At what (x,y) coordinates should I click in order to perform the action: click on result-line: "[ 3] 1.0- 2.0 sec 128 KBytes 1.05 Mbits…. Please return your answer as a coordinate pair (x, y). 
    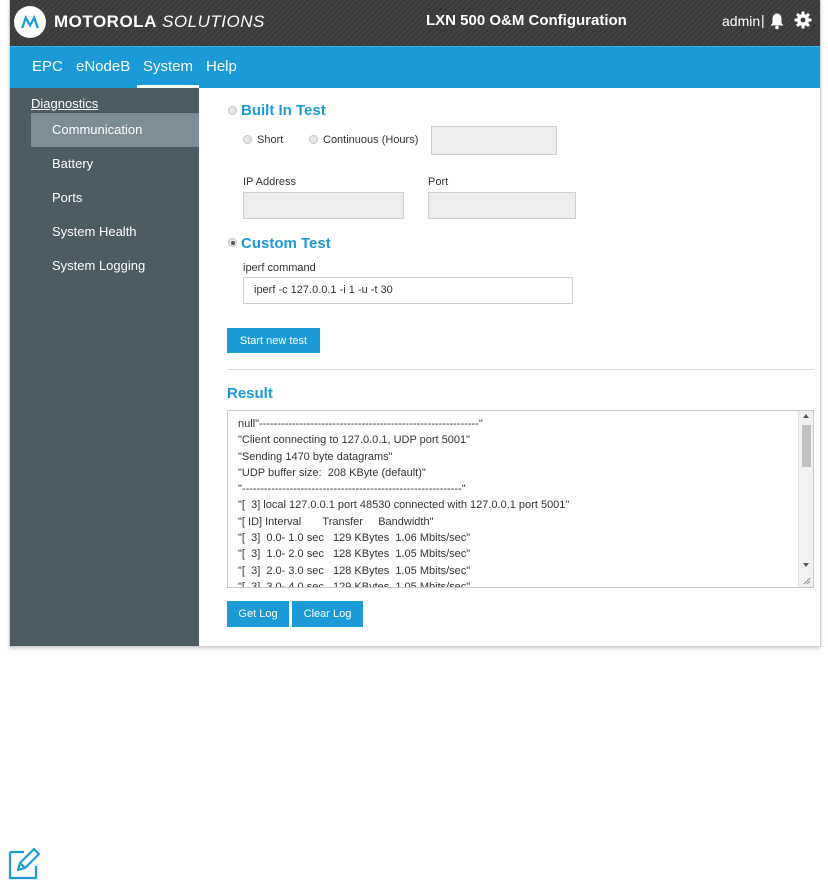
    Looking at the image, I should click on (354, 554).